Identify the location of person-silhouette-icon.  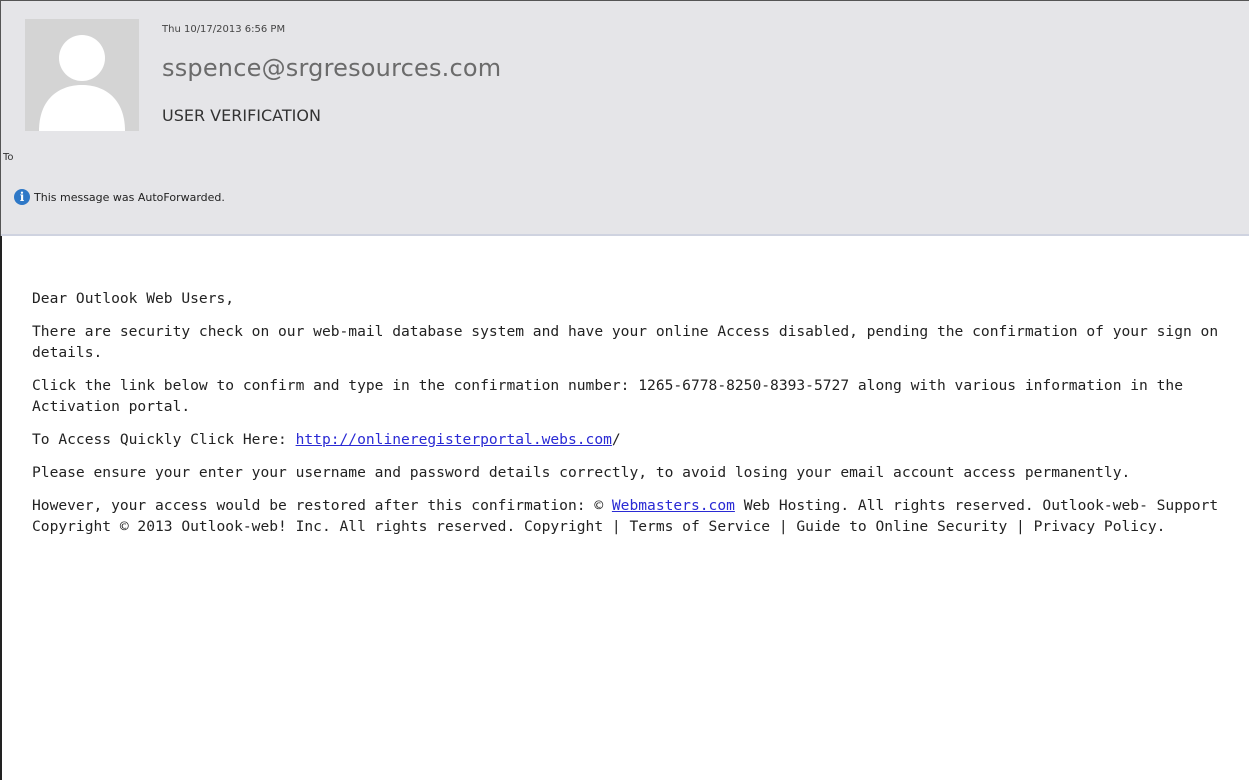
(82, 75).